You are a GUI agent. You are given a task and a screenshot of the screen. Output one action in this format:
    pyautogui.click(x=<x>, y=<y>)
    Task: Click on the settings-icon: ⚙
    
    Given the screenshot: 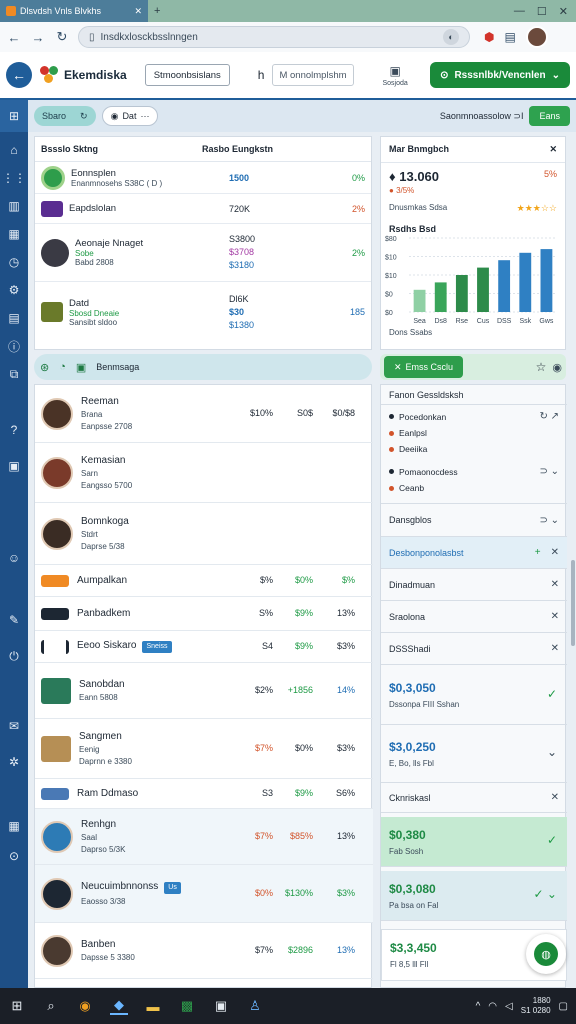 What is the action you would take?
    pyautogui.click(x=14, y=290)
    